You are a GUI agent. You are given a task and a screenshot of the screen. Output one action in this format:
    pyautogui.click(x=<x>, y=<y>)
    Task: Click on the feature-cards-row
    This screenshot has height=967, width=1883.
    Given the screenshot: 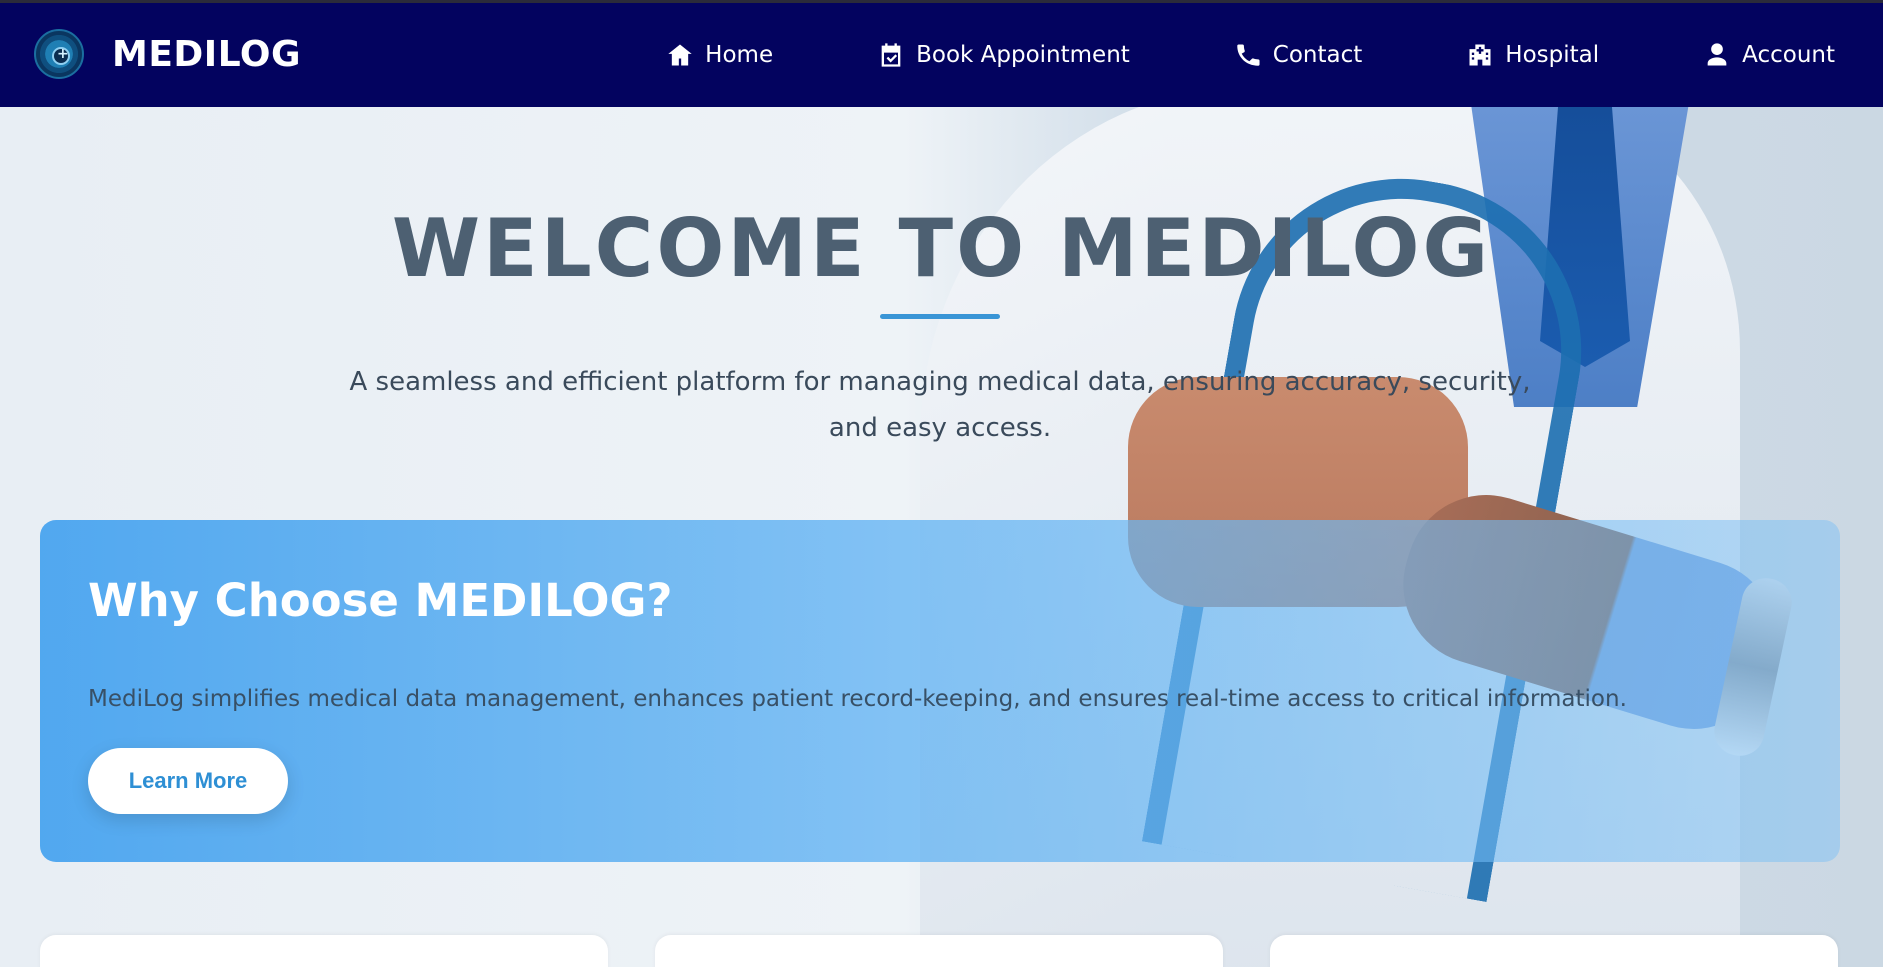 What is the action you would take?
    pyautogui.click(x=940, y=951)
    